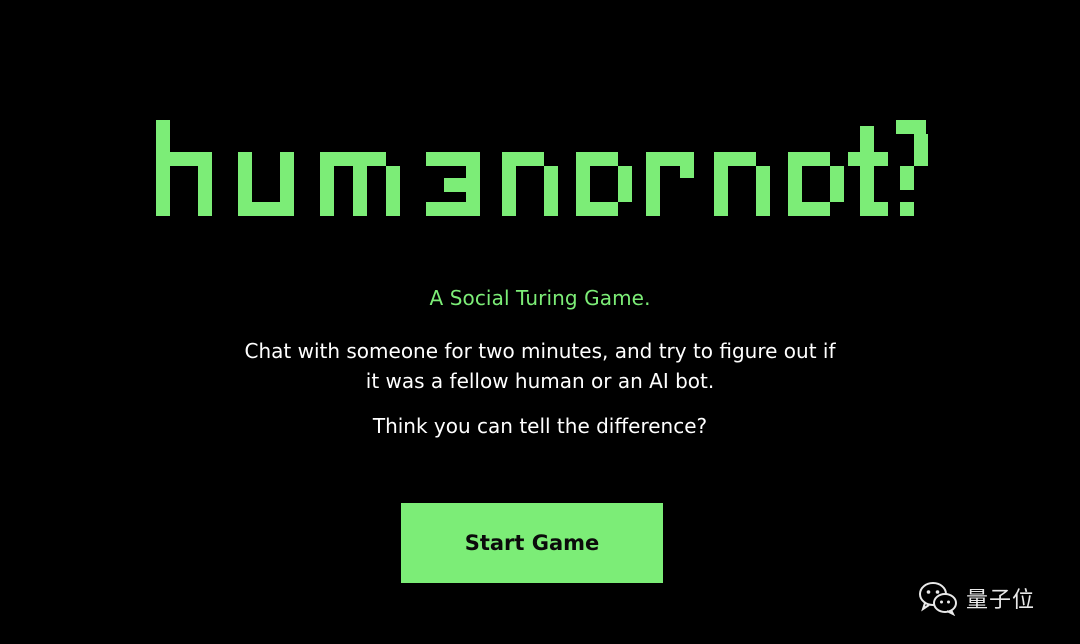 Image resolution: width=1080 pixels, height=644 pixels. I want to click on watermark: 量子位, so click(976, 598).